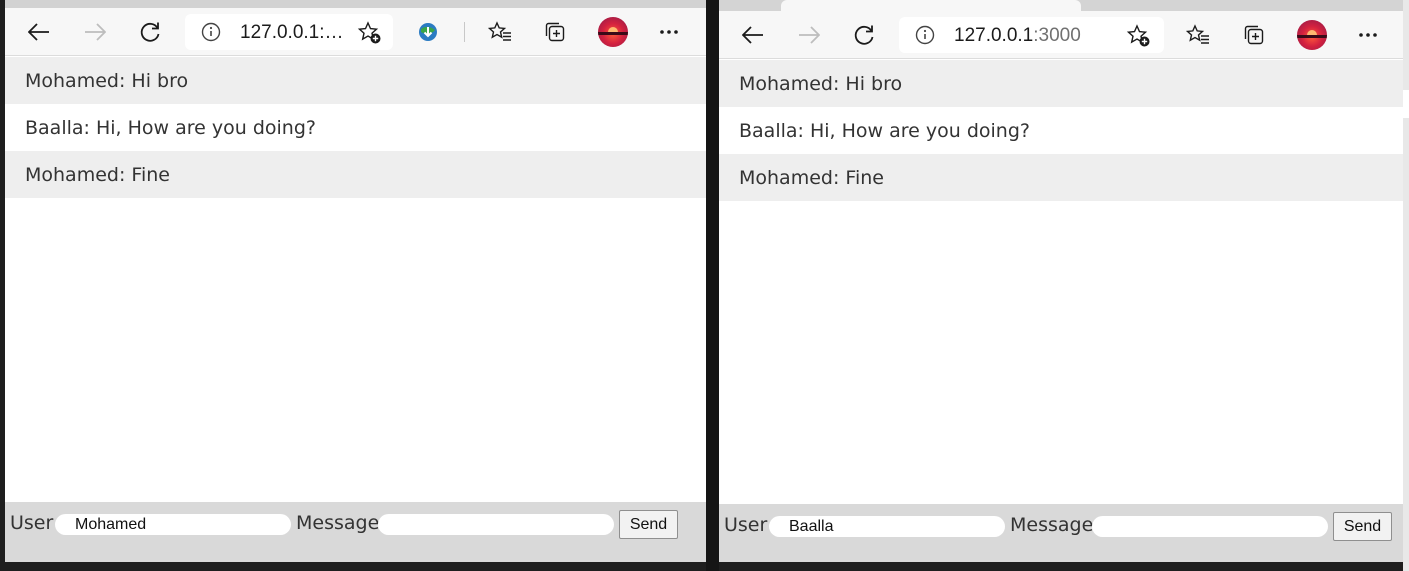 The height and width of the screenshot is (571, 1409). What do you see at coordinates (1017, 35) in the screenshot?
I see `address-text: 127.0.0.1:3000` at bounding box center [1017, 35].